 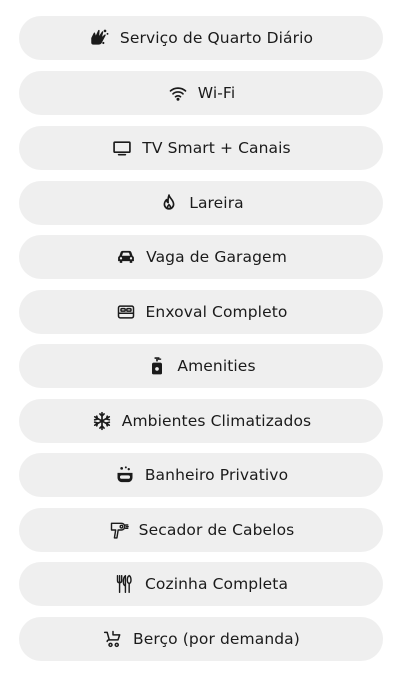 I want to click on amenity-label: Secador de Cabelos, so click(x=216, y=530).